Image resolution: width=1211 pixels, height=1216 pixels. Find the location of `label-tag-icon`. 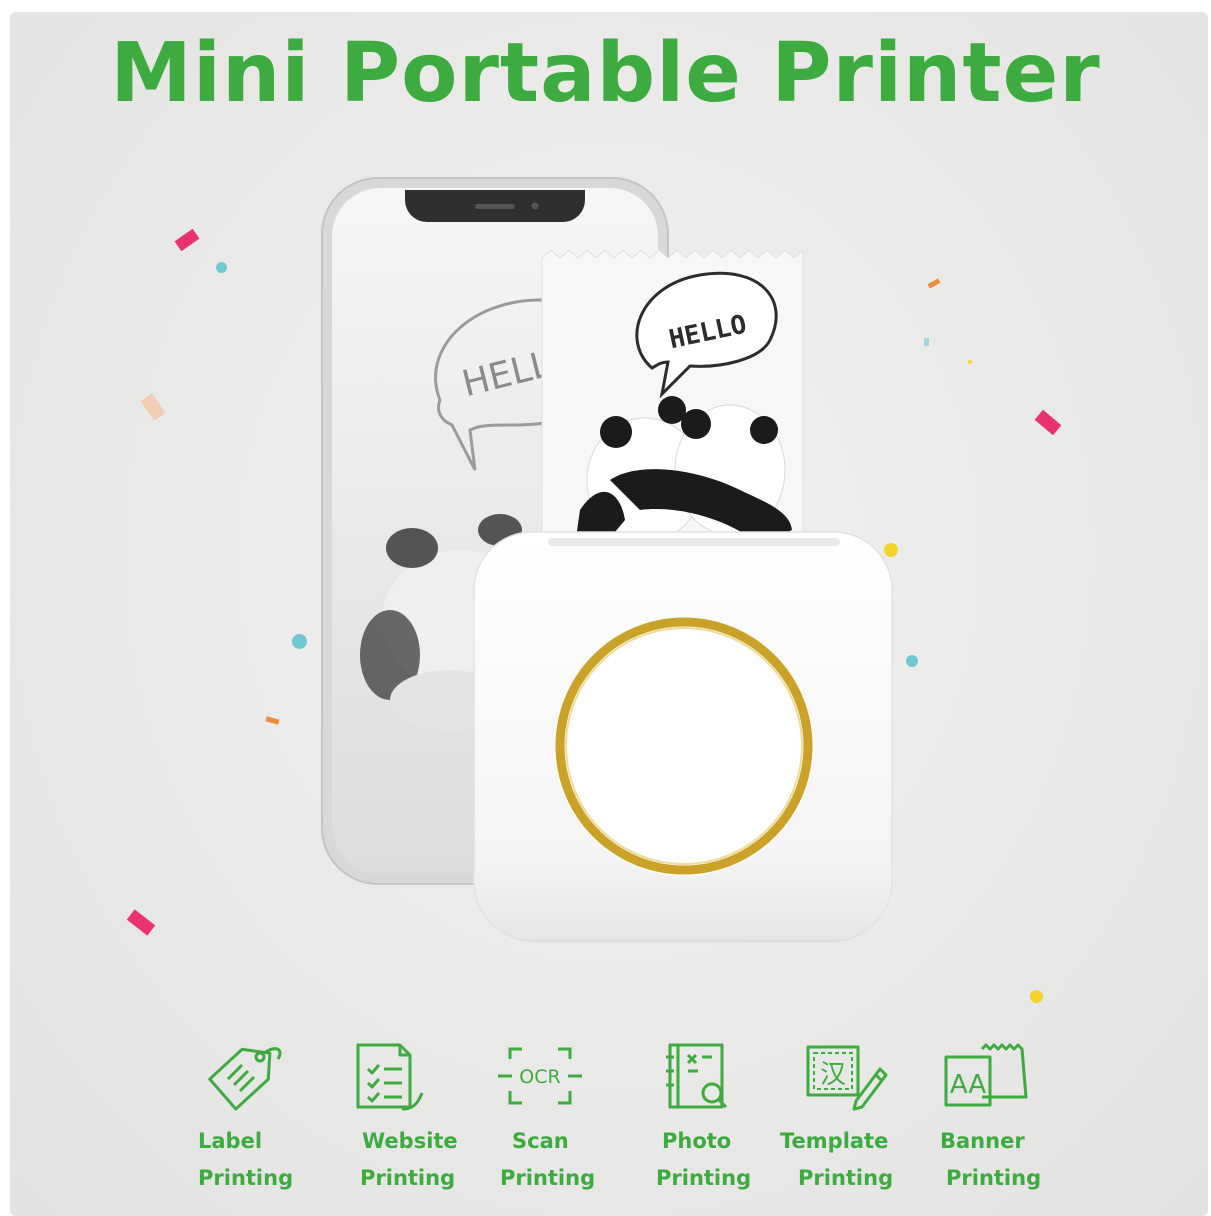

label-tag-icon is located at coordinates (245, 1079).